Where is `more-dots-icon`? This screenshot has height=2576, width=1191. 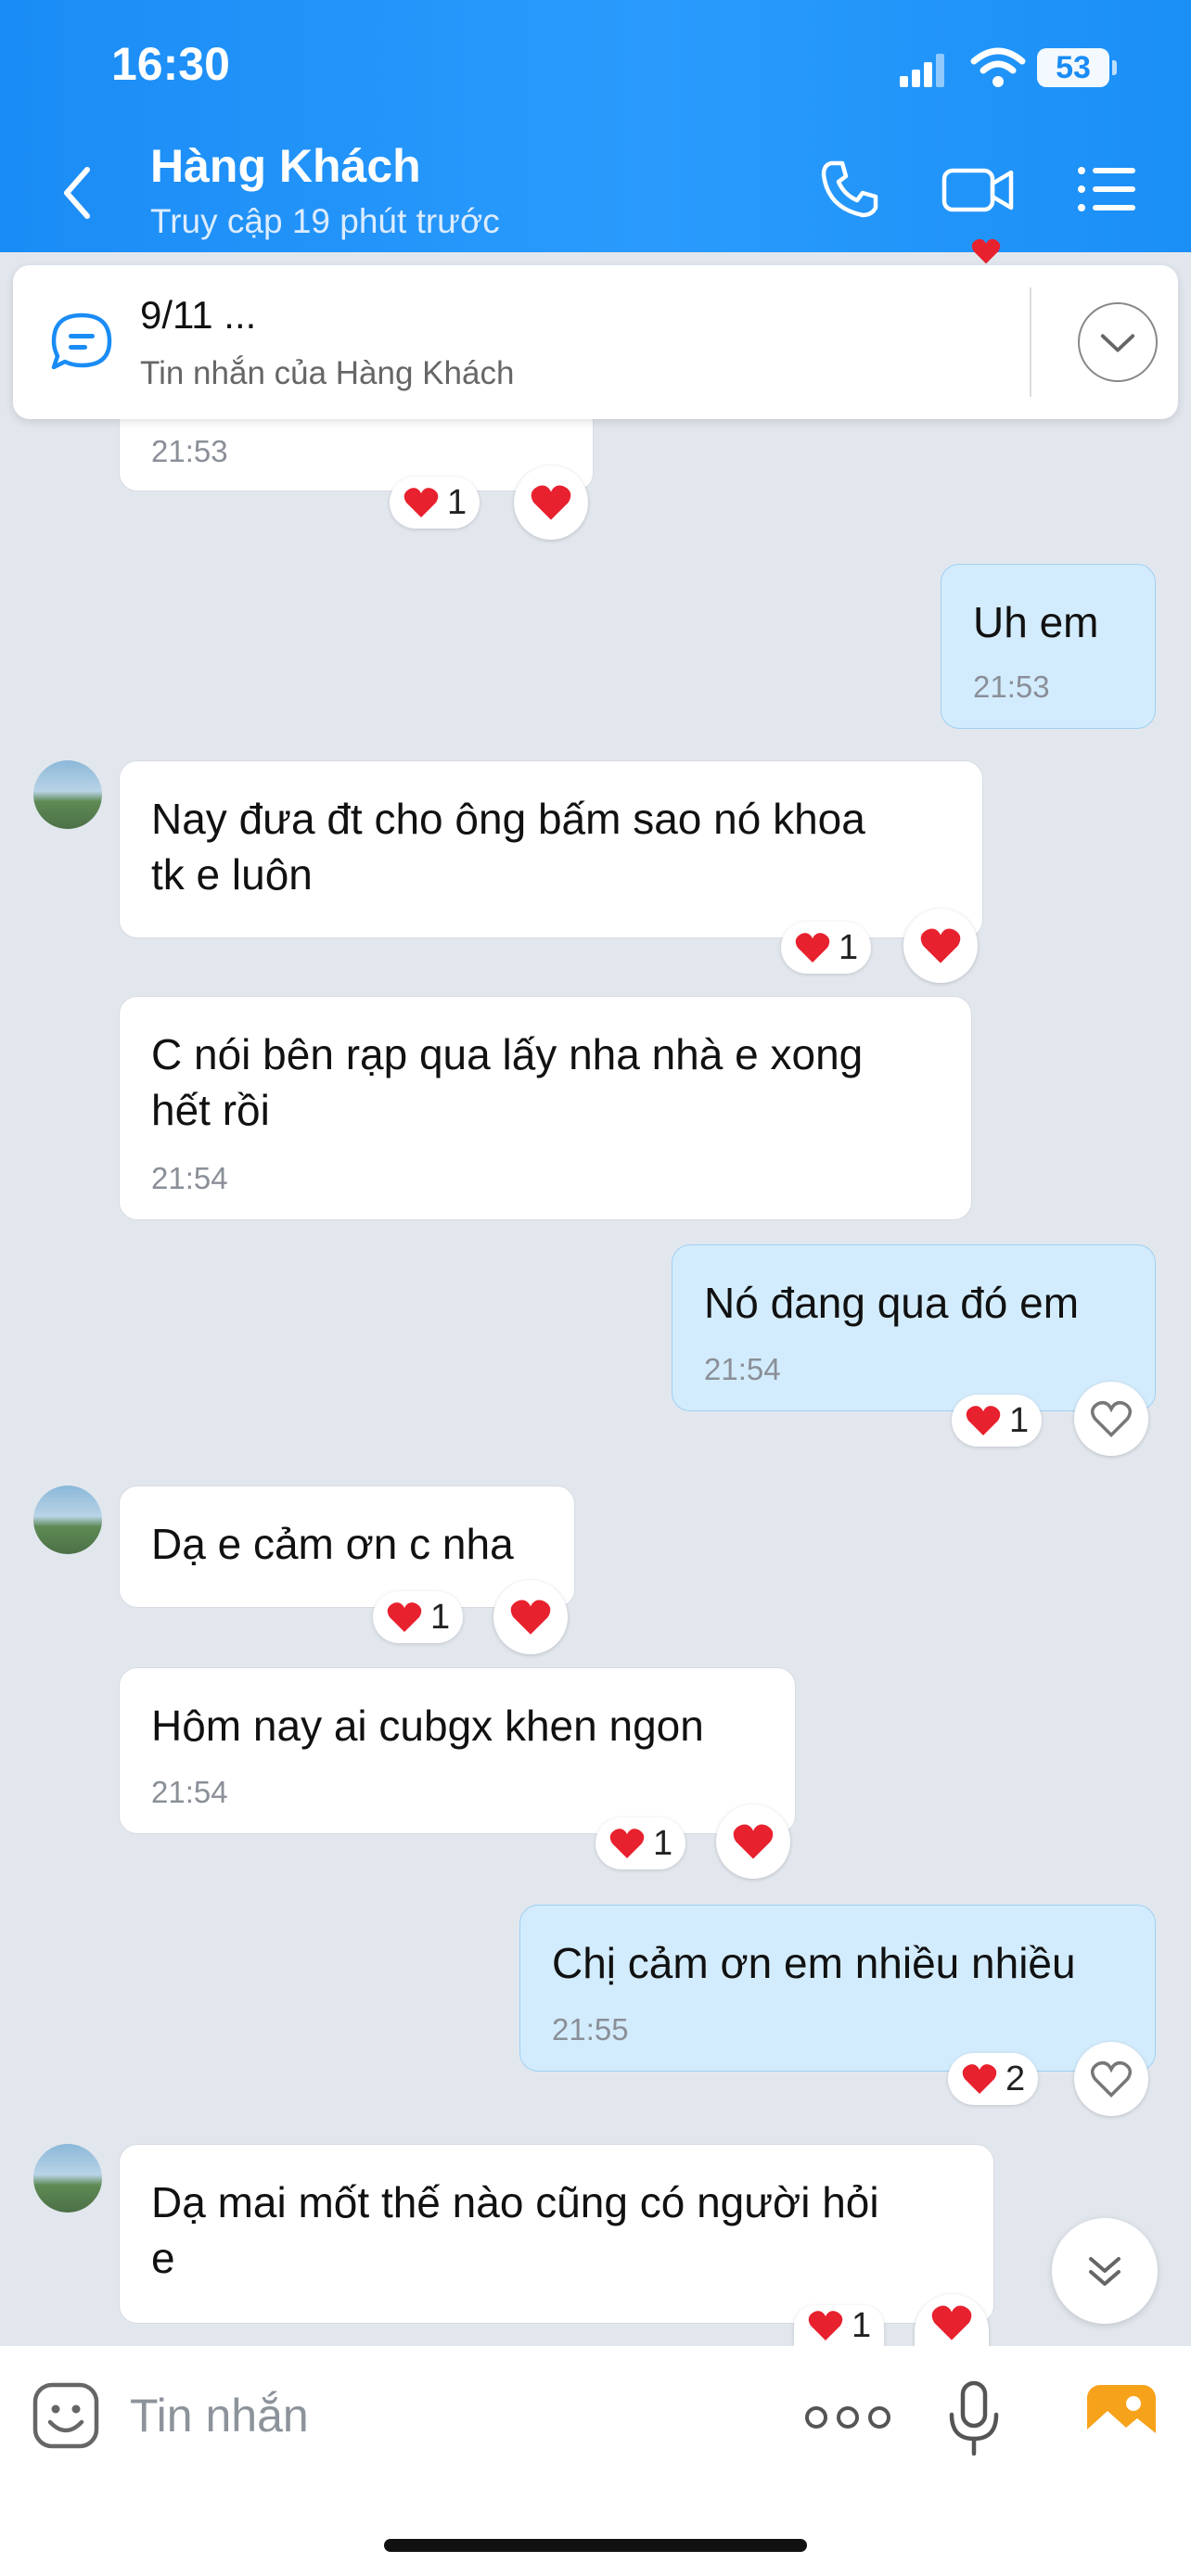 more-dots-icon is located at coordinates (847, 2418).